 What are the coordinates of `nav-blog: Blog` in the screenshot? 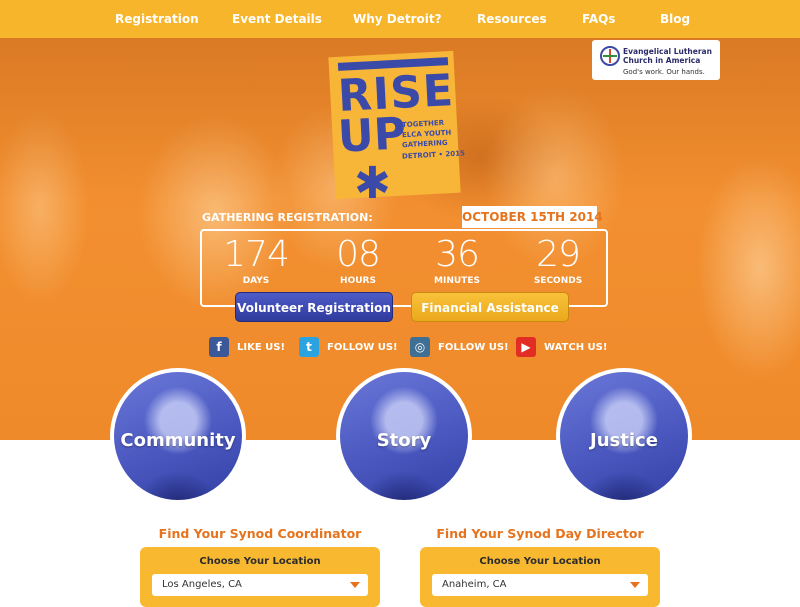 It's located at (675, 19).